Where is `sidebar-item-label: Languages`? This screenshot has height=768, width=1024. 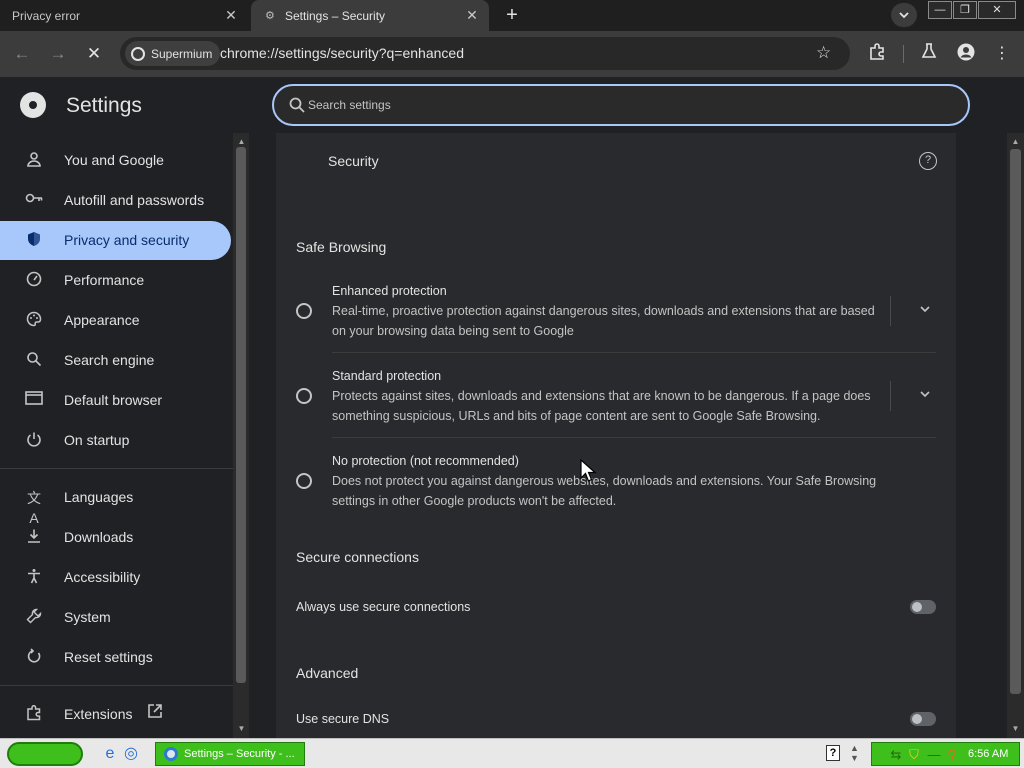 sidebar-item-label: Languages is located at coordinates (99, 497).